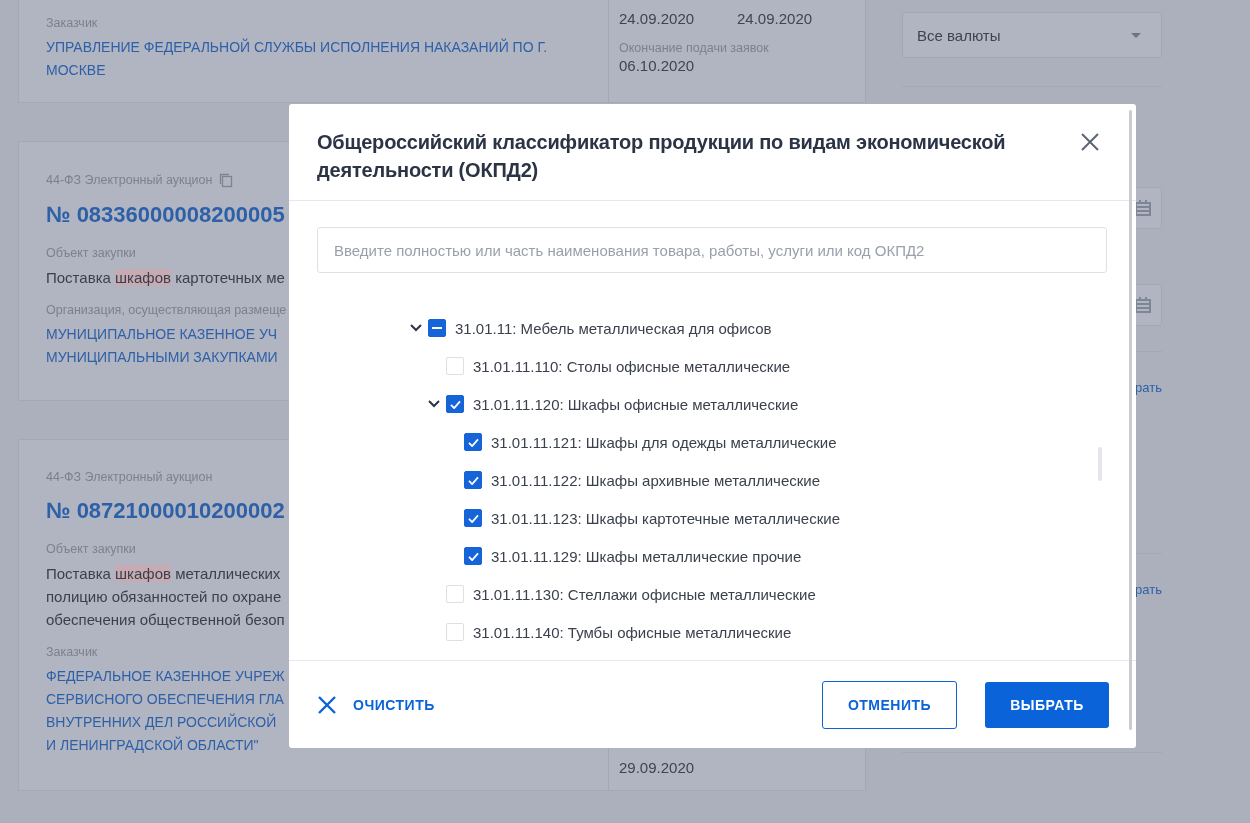 Image resolution: width=1250 pixels, height=823 pixels. I want to click on currency-dropdown: Все валюты, so click(1032, 35).